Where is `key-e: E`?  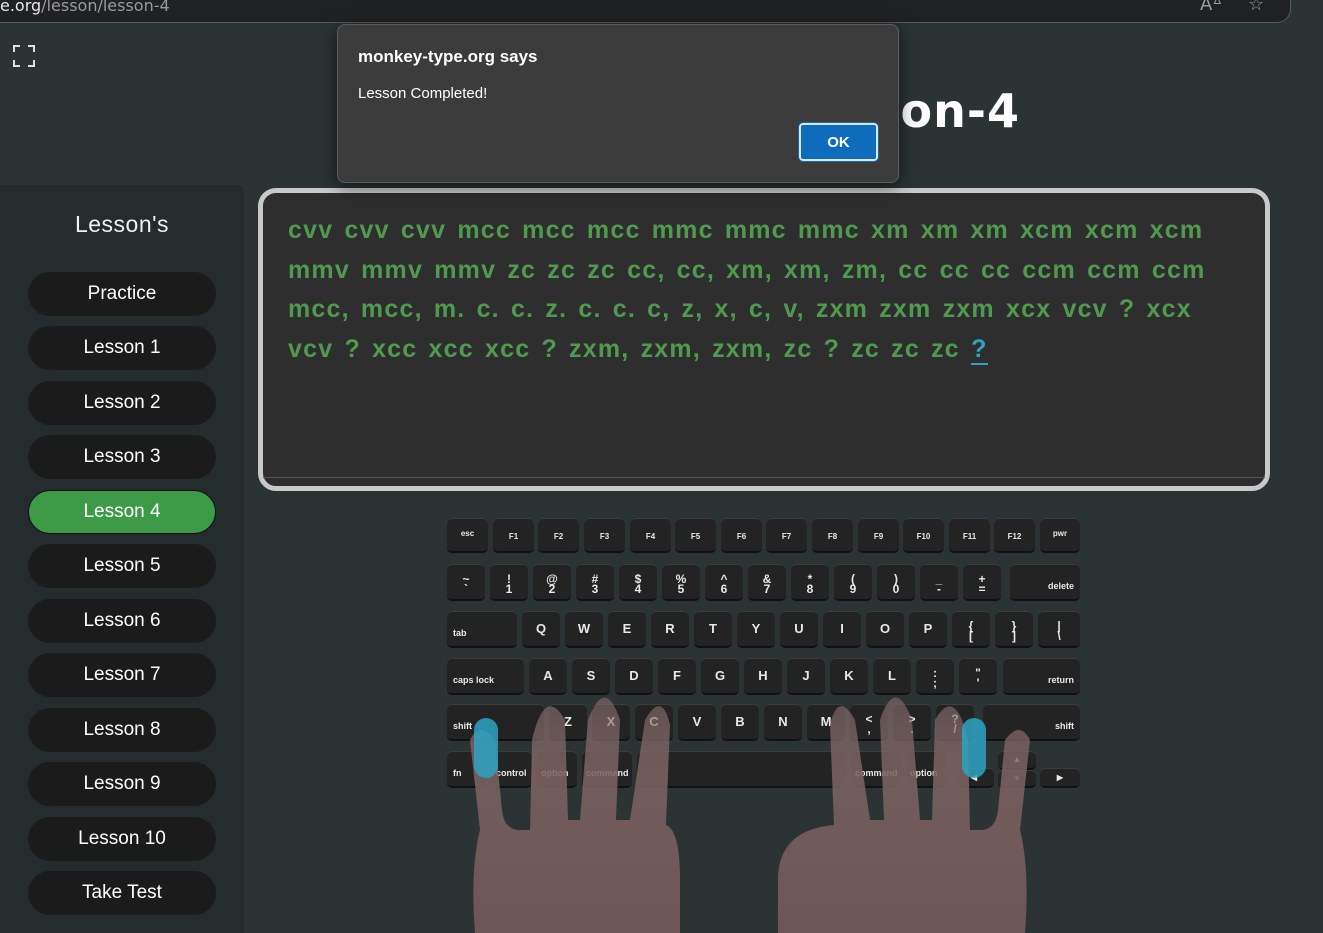 key-e: E is located at coordinates (627, 629).